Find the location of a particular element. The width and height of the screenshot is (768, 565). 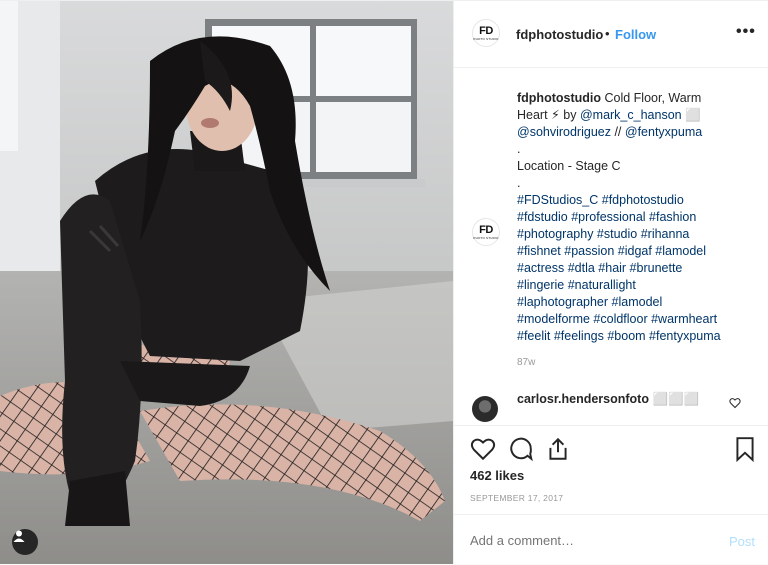

comment-text: ⬜⬜⬜ is located at coordinates (676, 399).